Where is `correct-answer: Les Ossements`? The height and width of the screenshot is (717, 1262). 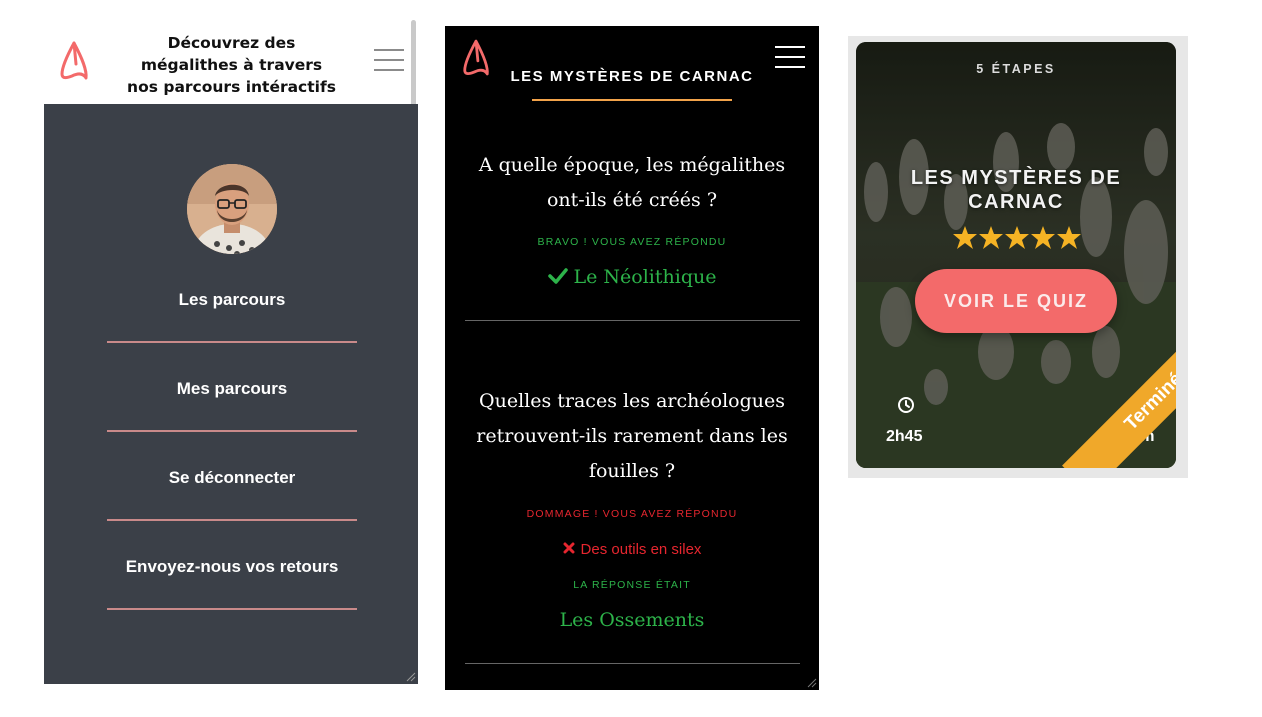 correct-answer: Les Ossements is located at coordinates (632, 620).